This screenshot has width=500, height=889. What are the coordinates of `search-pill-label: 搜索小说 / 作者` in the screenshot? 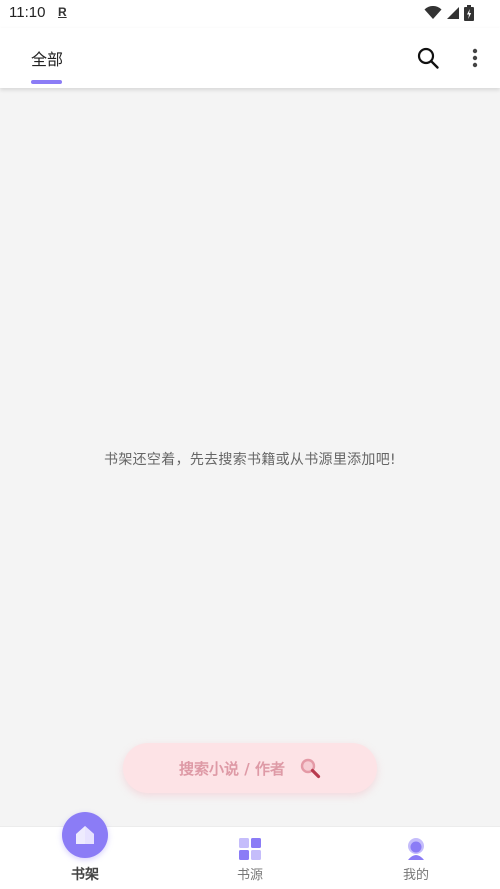 It's located at (232, 768).